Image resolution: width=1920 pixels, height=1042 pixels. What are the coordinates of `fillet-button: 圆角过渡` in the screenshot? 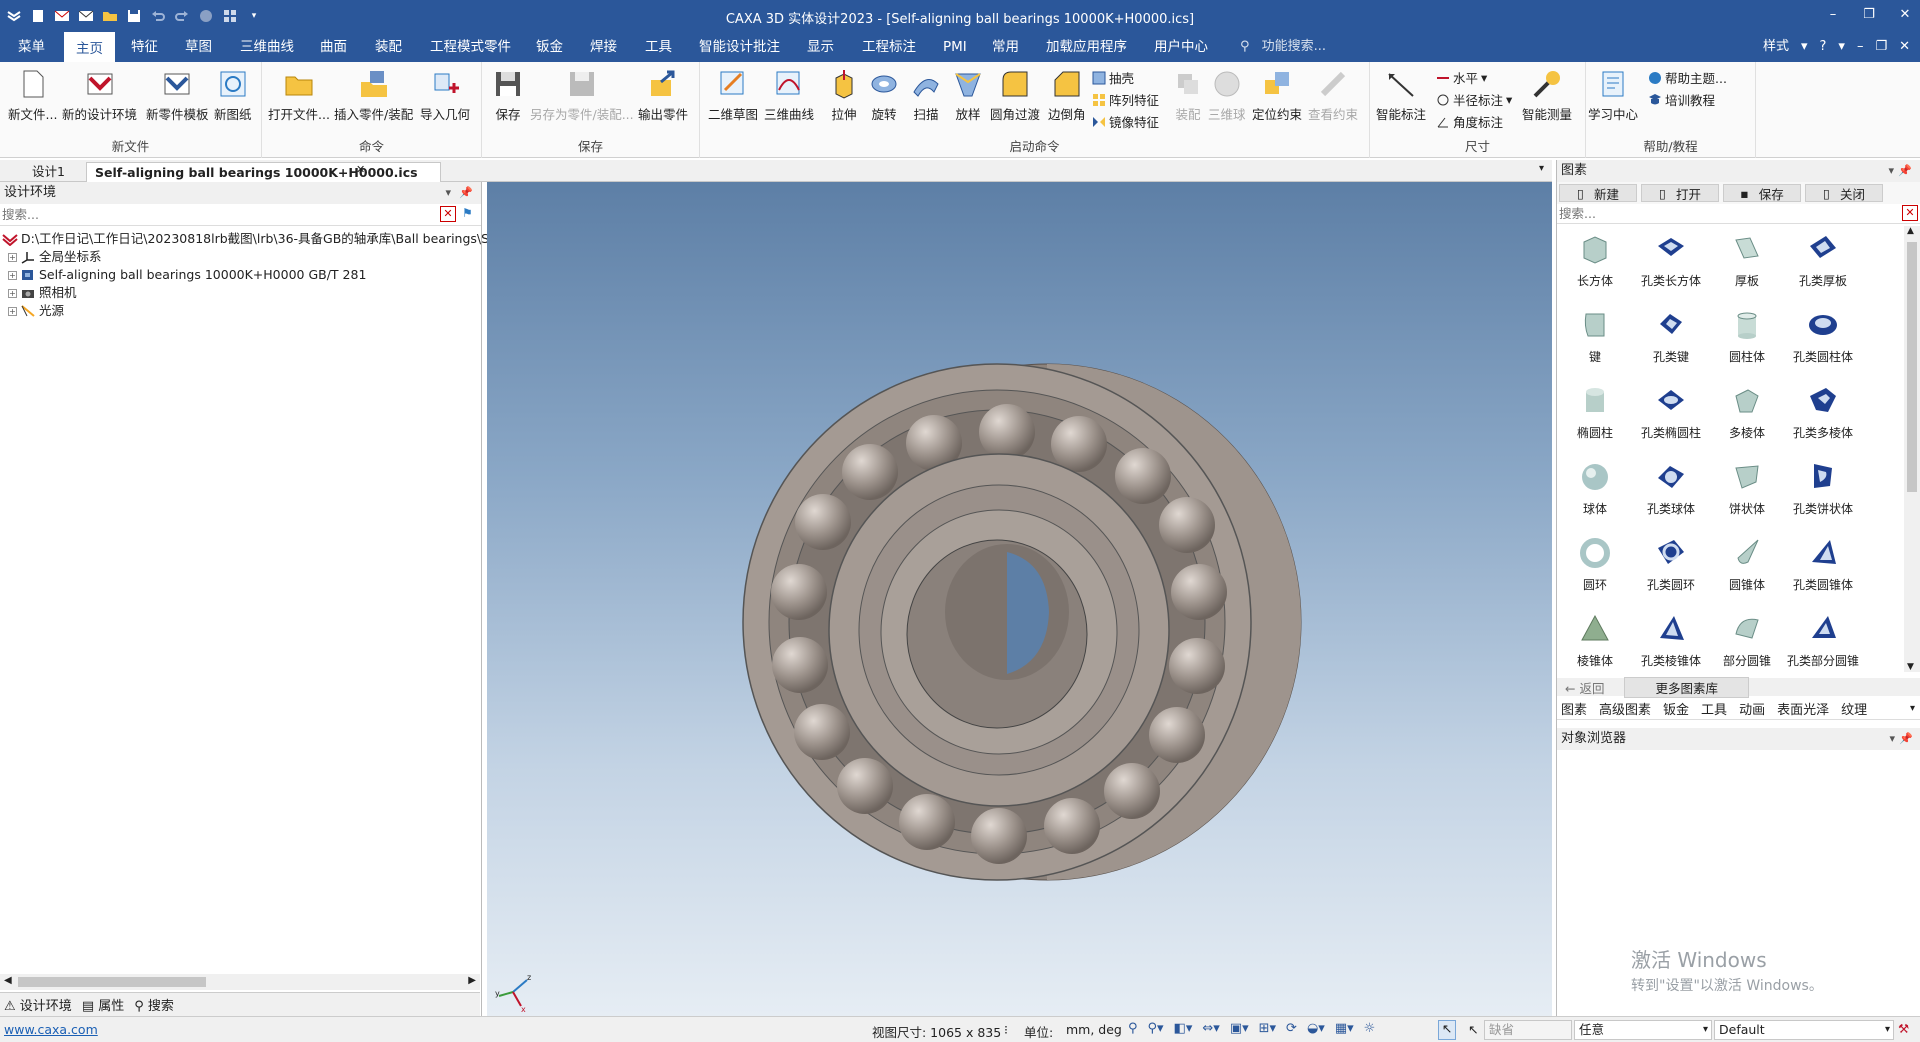 It's located at (1015, 95).